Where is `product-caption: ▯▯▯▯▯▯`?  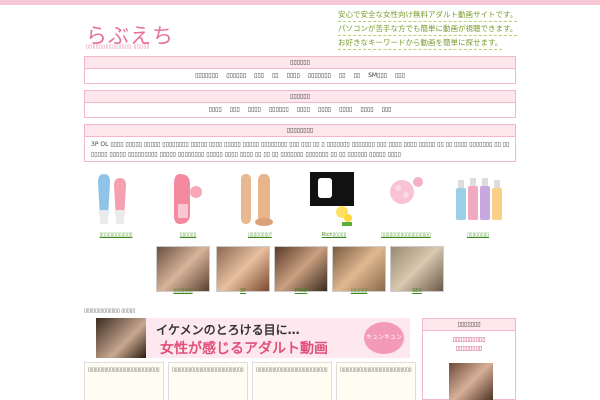
product-caption: ▯▯▯▯▯▯ is located at coordinates (188, 235).